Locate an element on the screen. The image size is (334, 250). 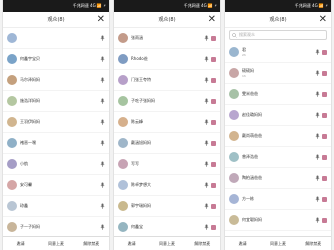
list-item: 写写 is located at coordinates (167, 164).